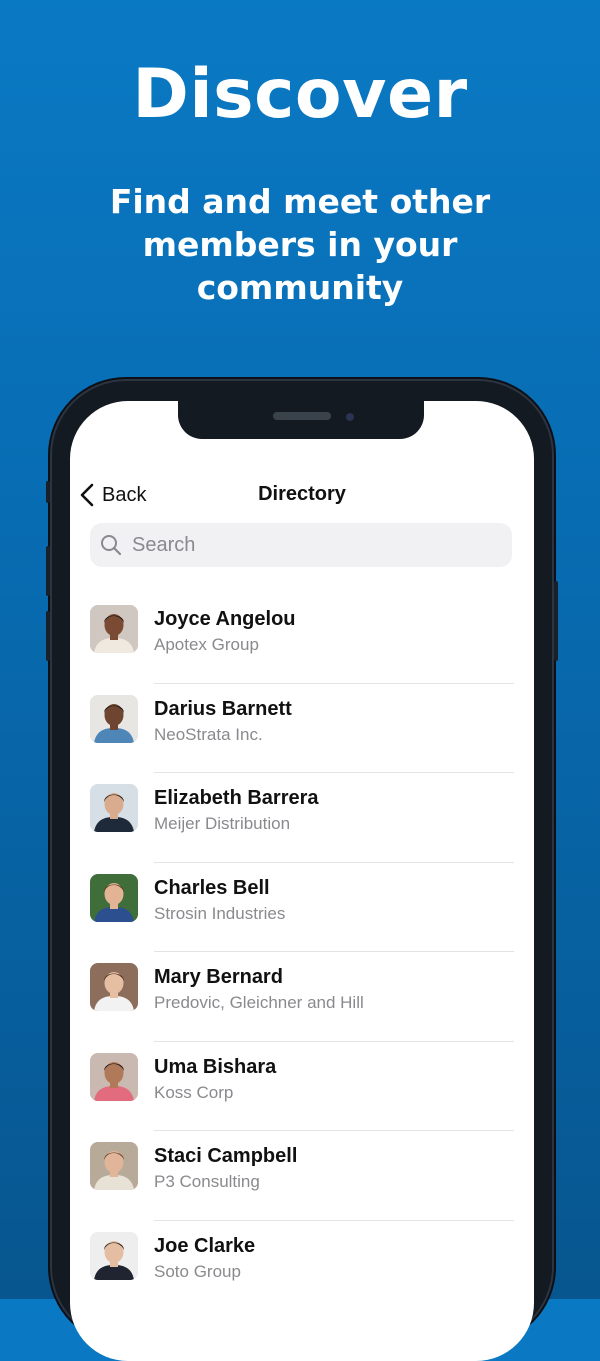 The width and height of the screenshot is (600, 1361). Describe the element at coordinates (208, 734) in the screenshot. I see `member-company: NeoStrata Inc.` at that location.